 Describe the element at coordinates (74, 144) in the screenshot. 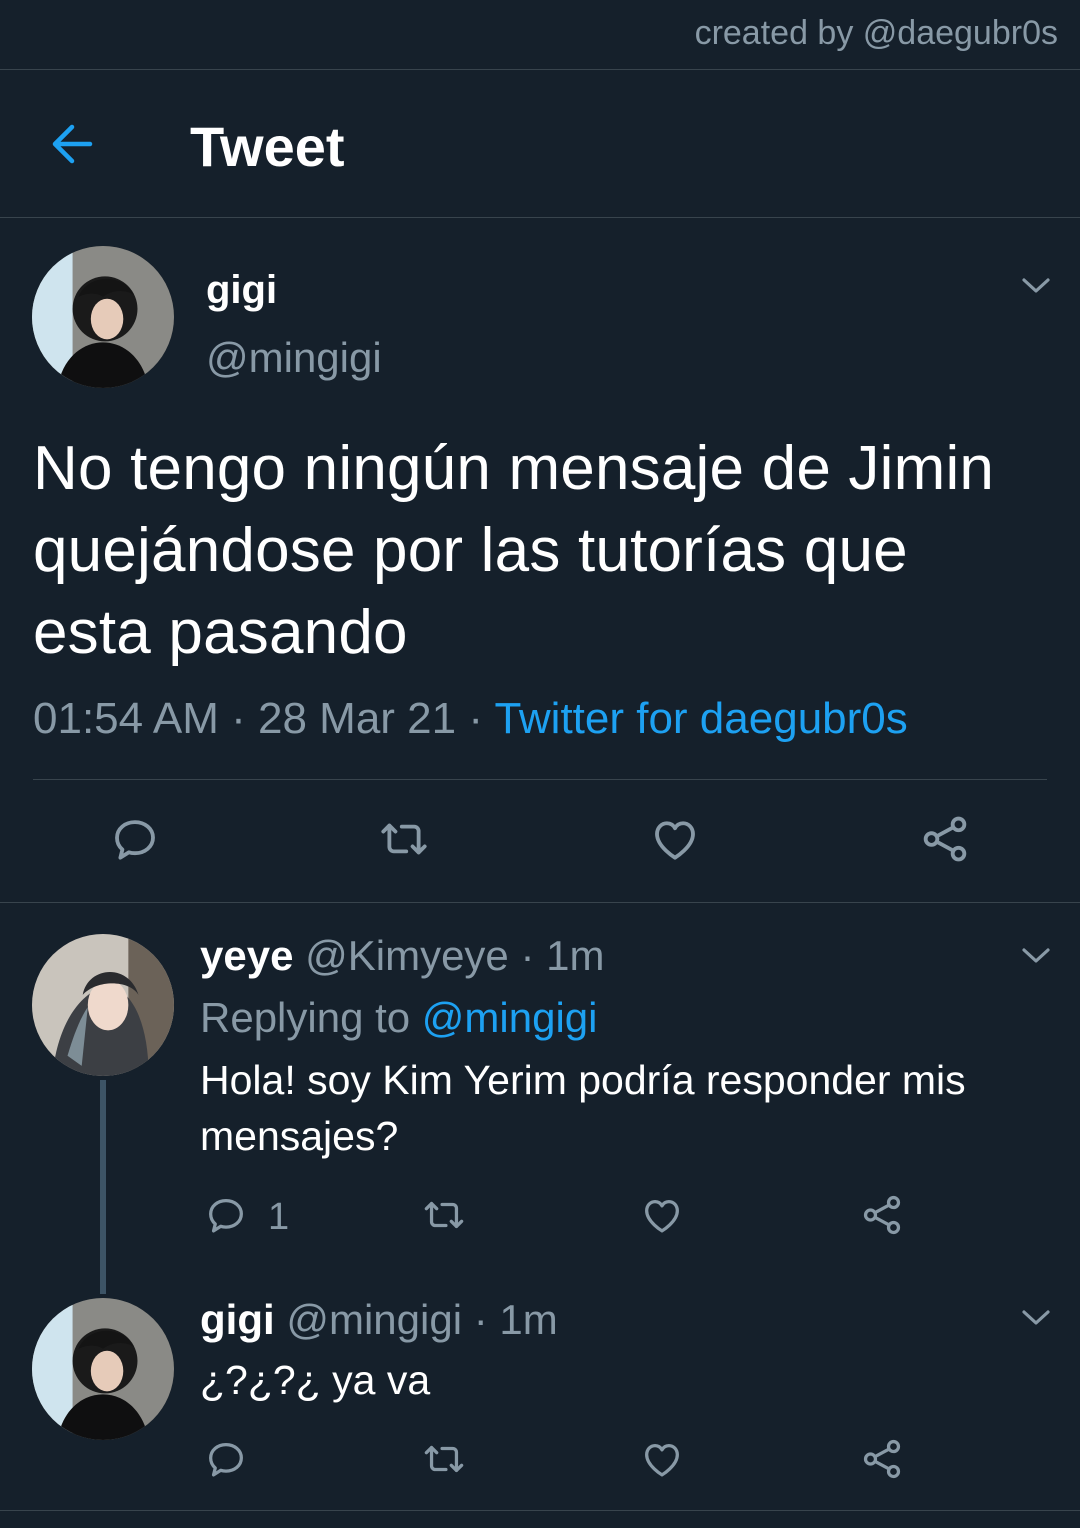

I see `back-arrow-icon` at that location.